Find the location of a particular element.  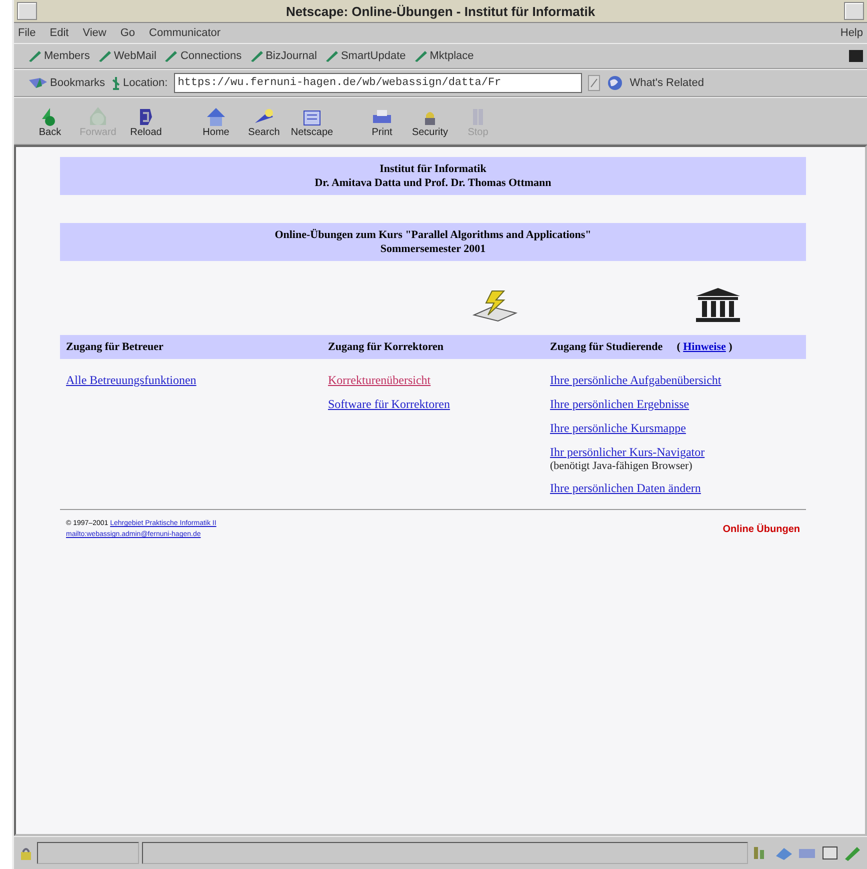

netscape-logo-icon is located at coordinates (856, 56).